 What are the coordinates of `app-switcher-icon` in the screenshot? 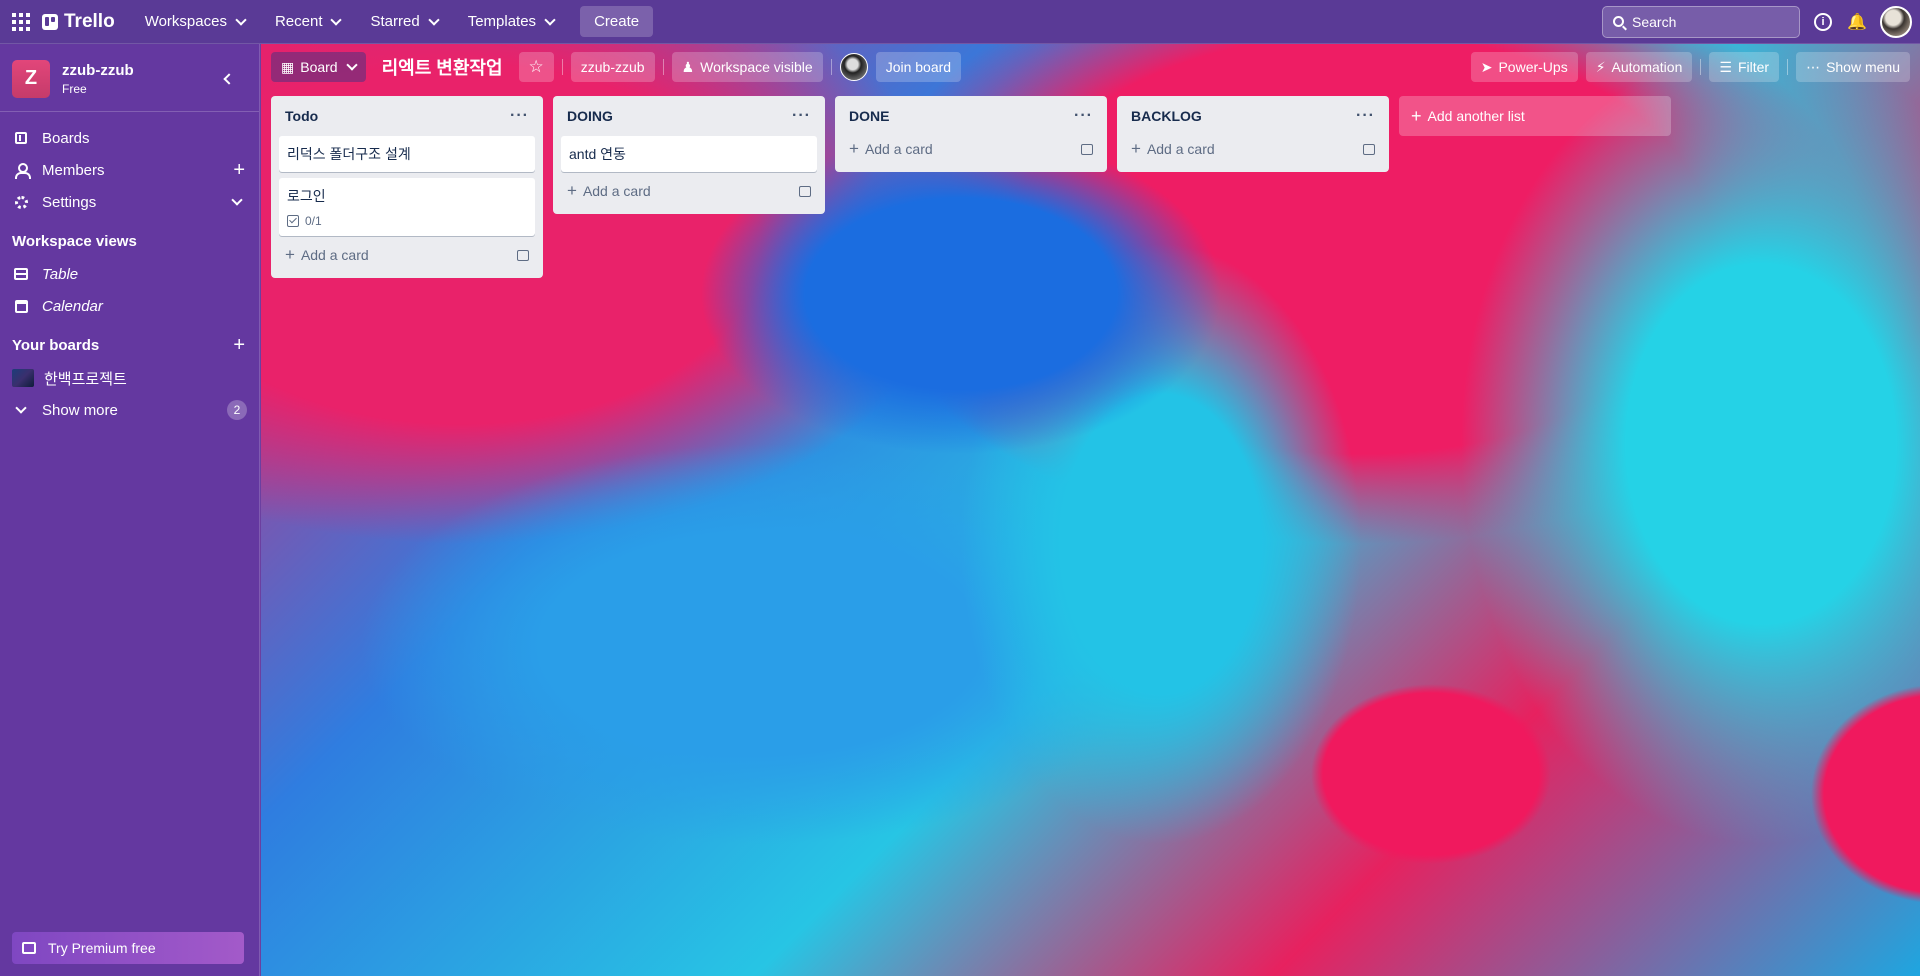 It's located at (21, 22).